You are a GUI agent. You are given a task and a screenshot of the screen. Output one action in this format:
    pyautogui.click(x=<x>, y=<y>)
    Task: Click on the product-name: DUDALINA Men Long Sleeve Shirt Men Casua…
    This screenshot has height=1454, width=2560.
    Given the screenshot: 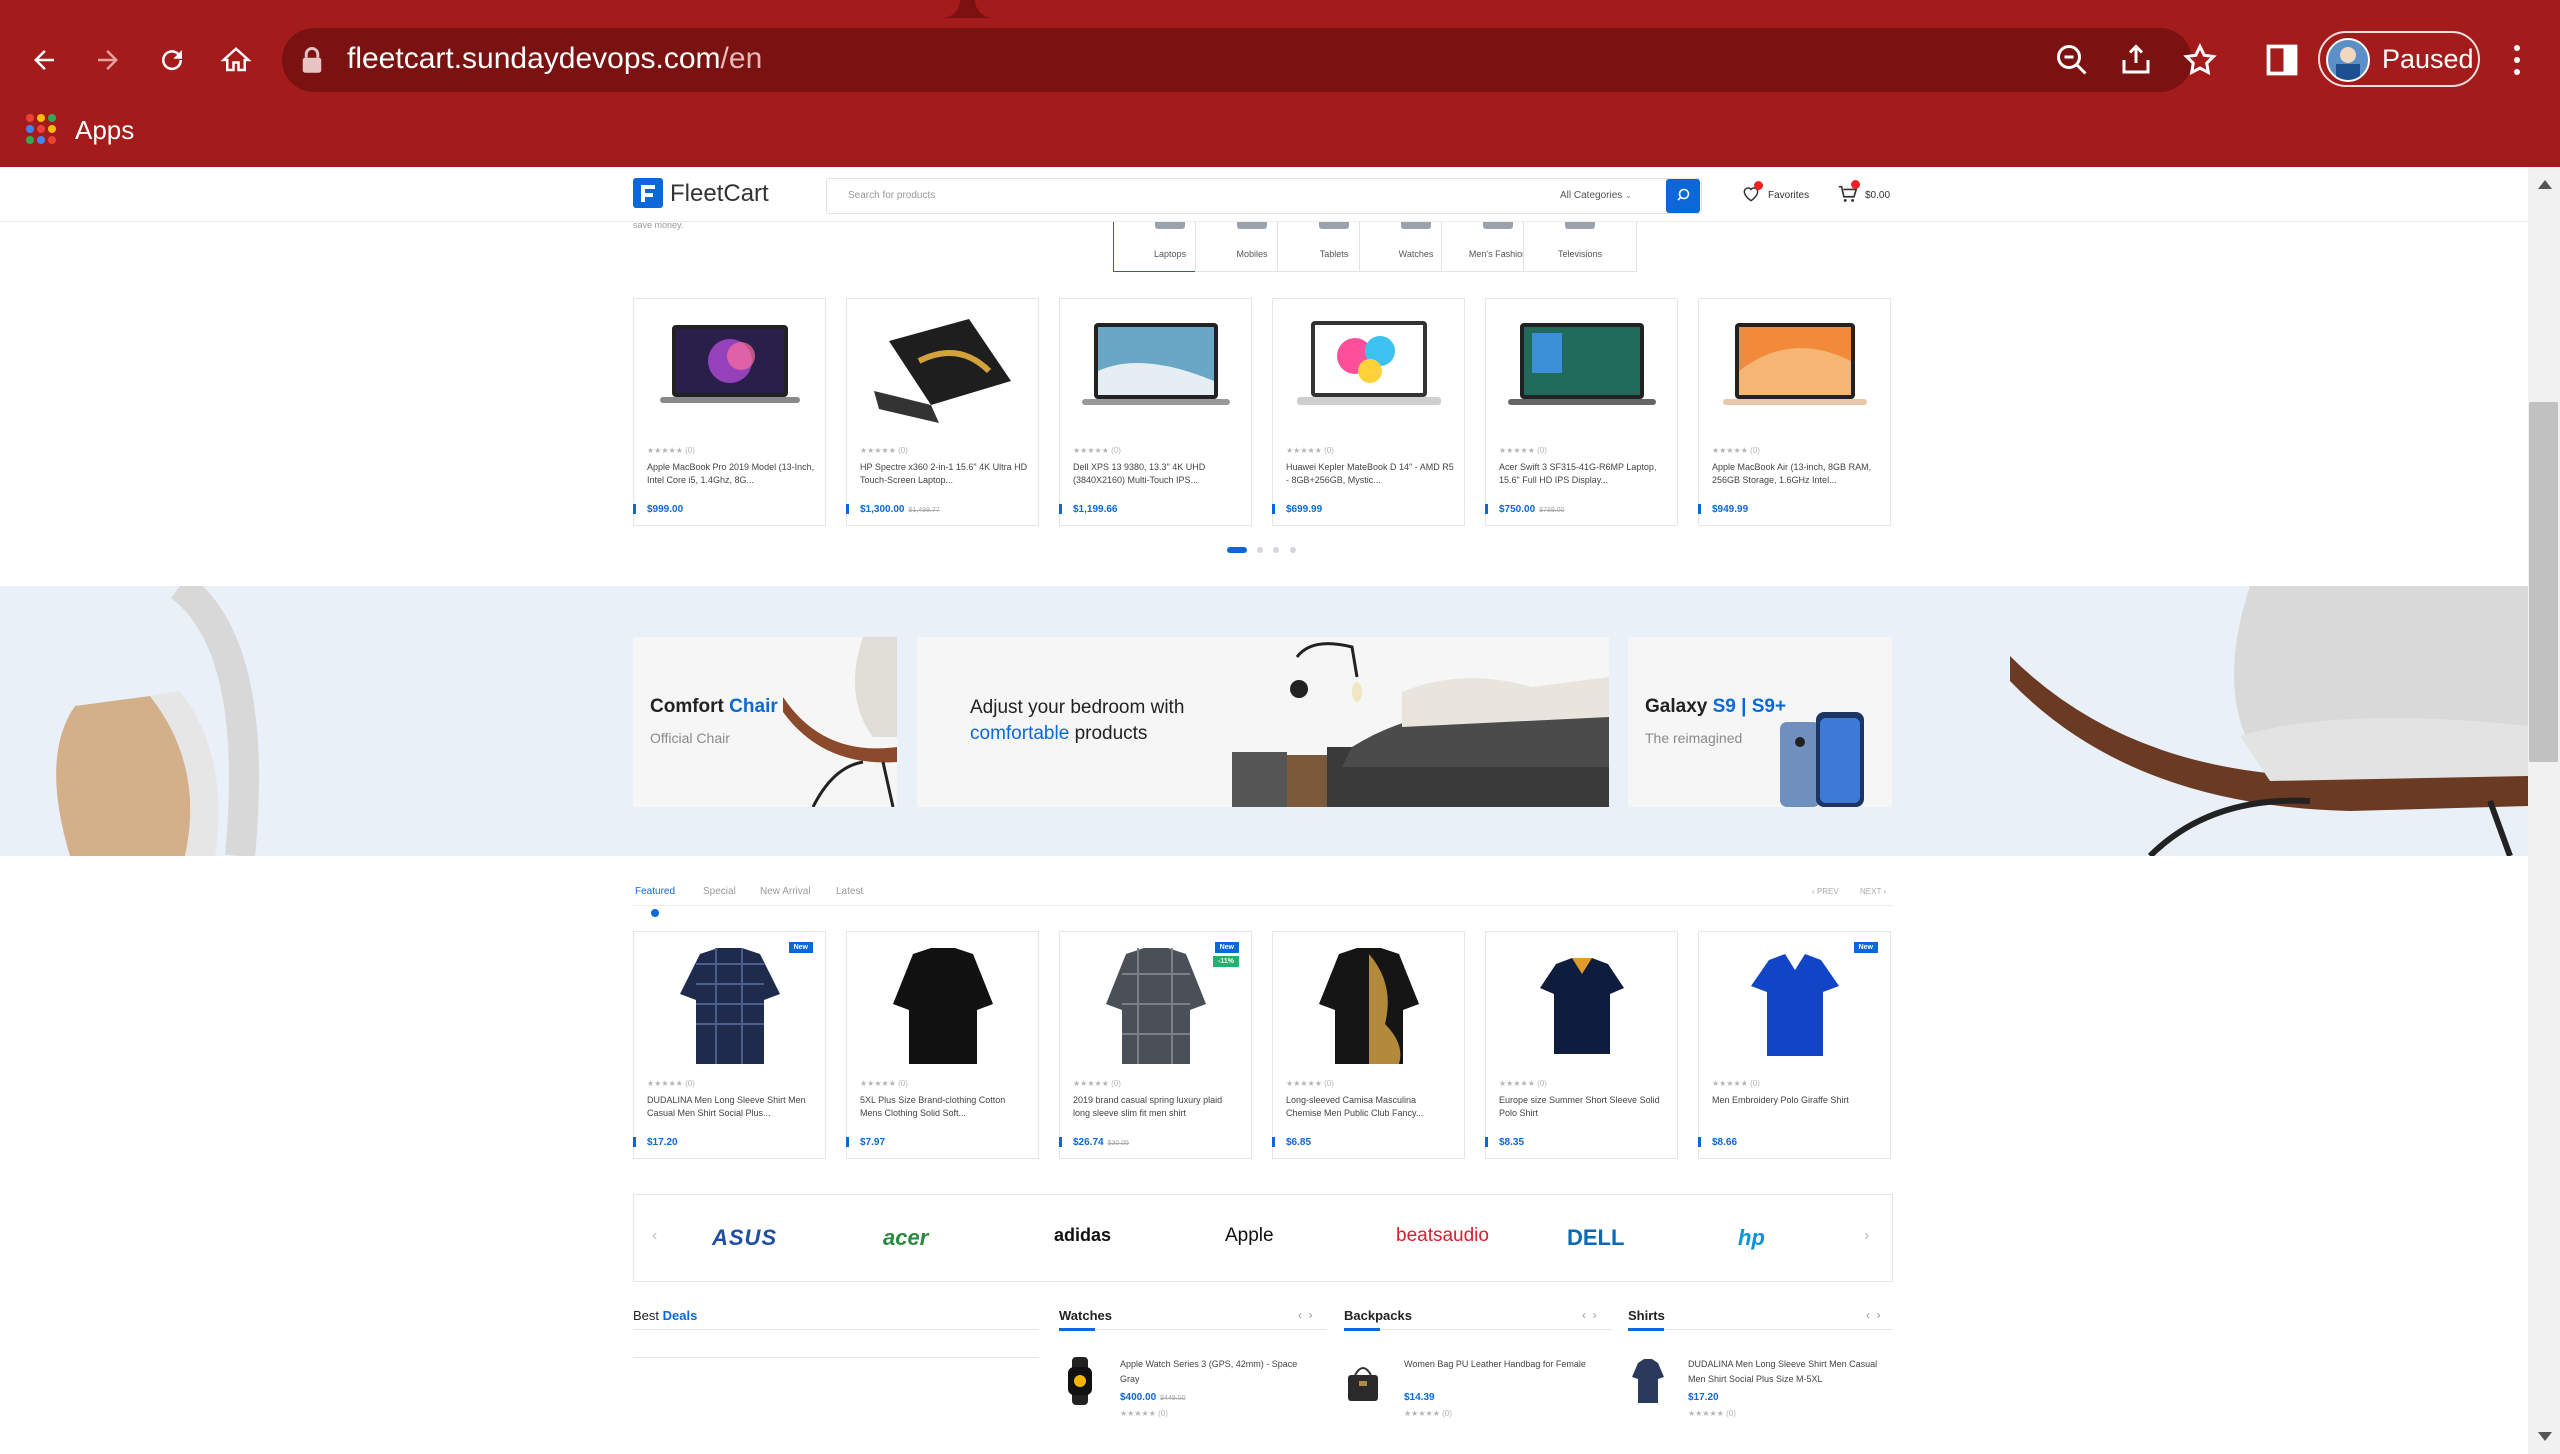 What is the action you would take?
    pyautogui.click(x=731, y=1107)
    